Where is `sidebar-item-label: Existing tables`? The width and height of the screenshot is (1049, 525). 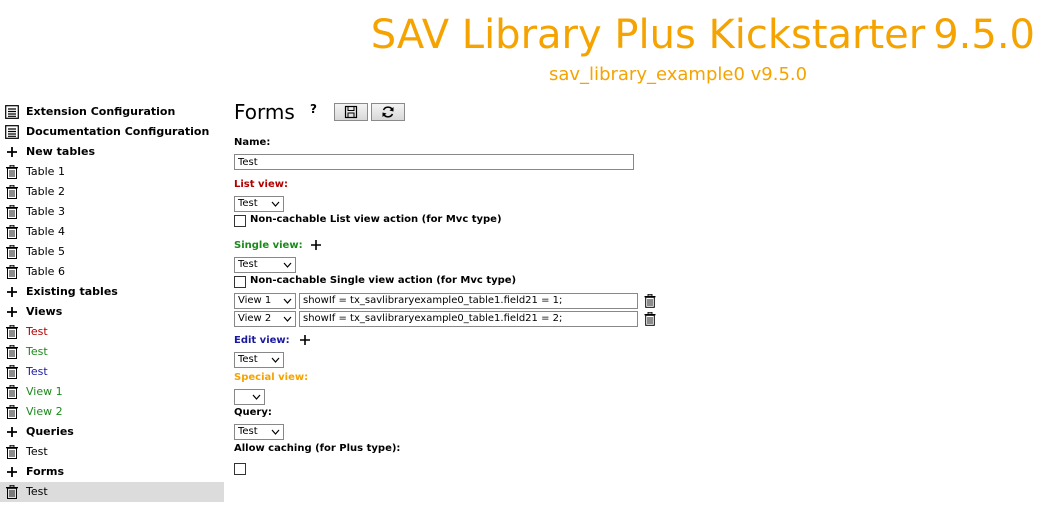
sidebar-item-label: Existing tables is located at coordinates (72, 291).